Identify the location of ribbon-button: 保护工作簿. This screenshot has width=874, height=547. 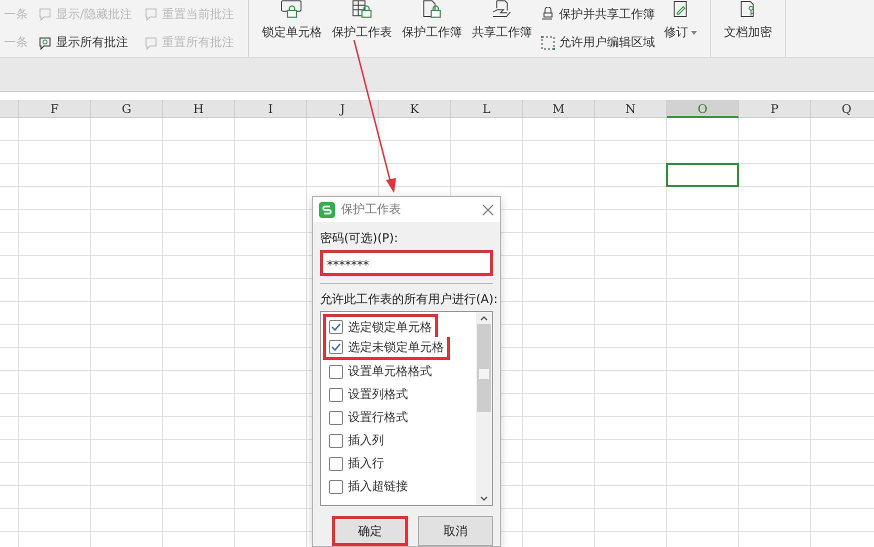
(432, 28).